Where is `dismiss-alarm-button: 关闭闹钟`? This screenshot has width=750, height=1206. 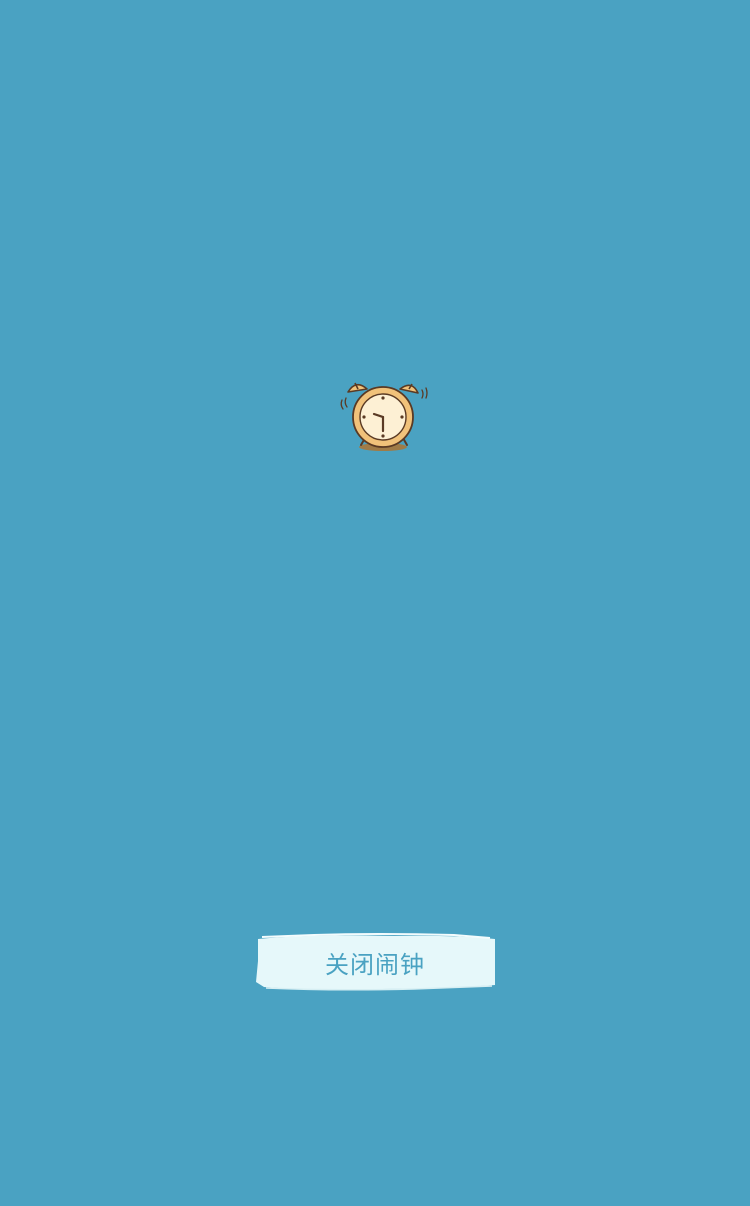 dismiss-alarm-button: 关闭闹钟 is located at coordinates (375, 962).